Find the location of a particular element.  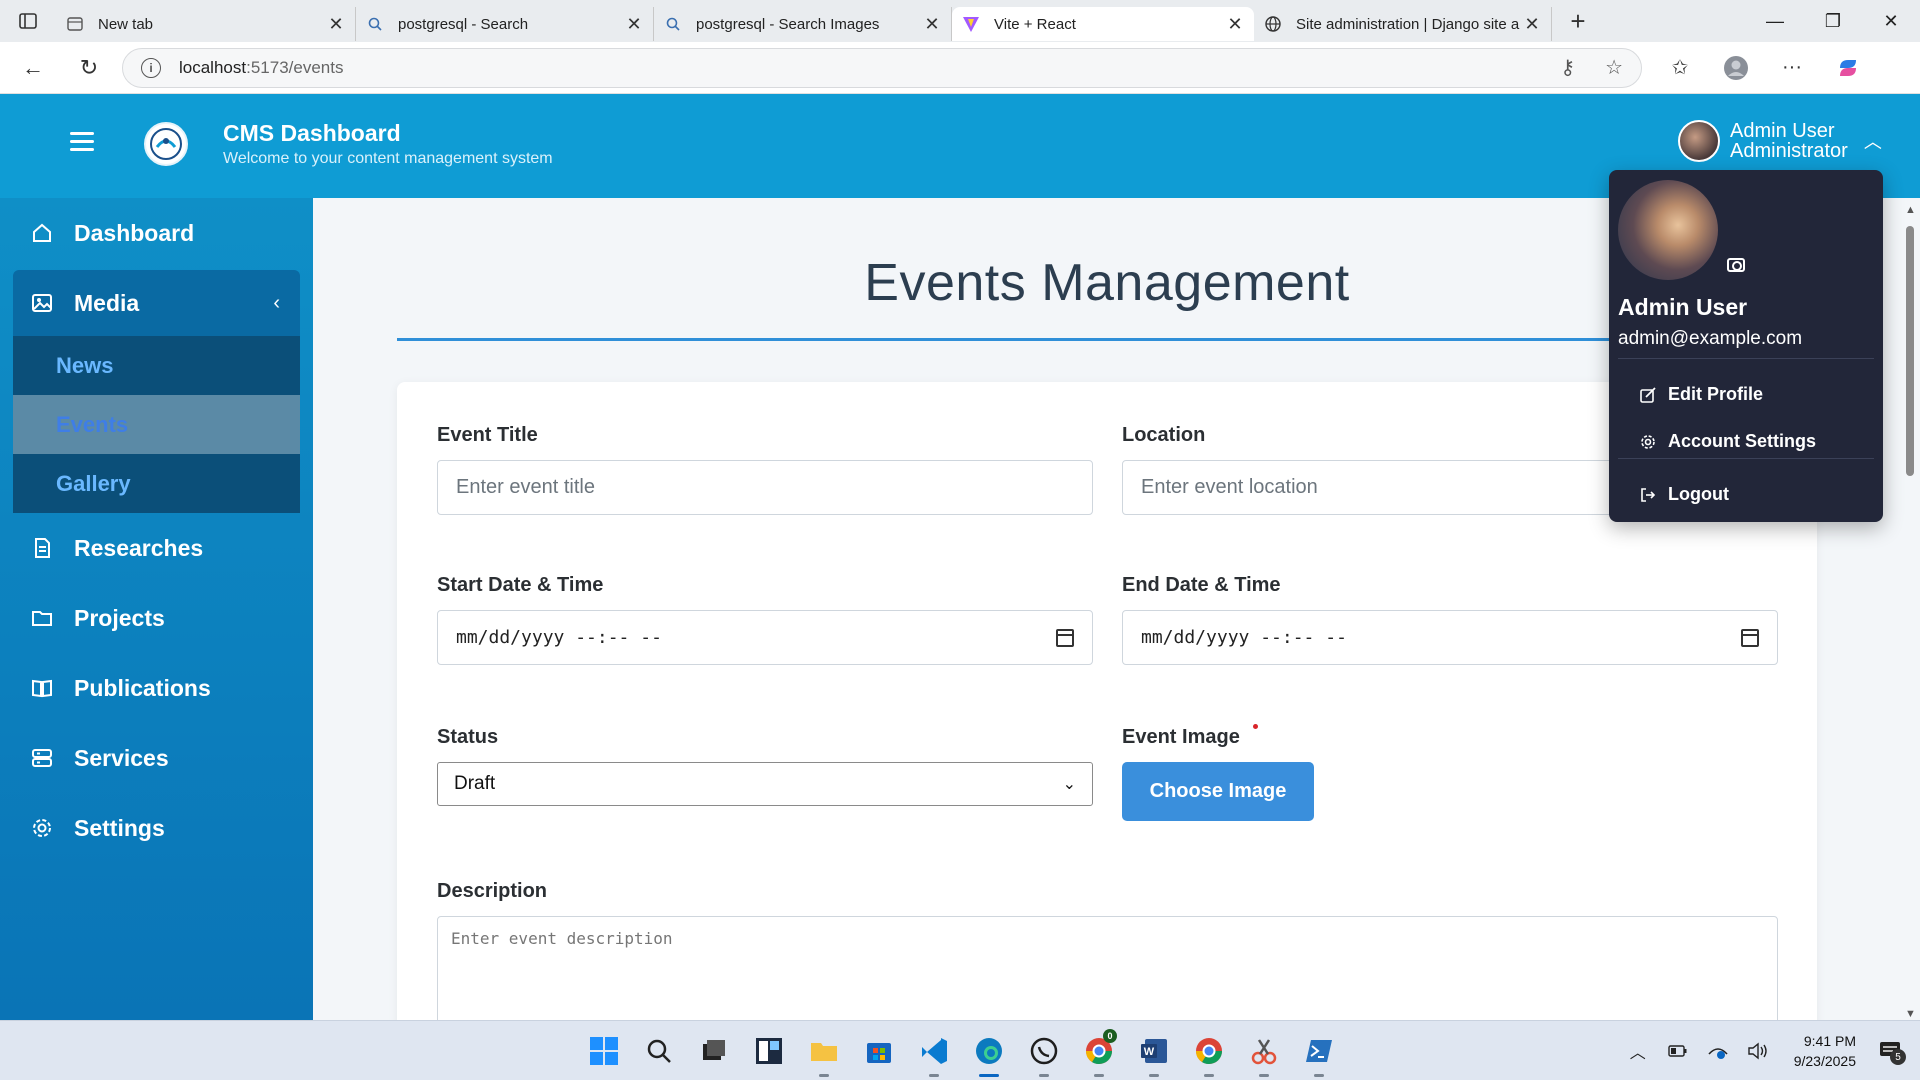

browser-tab-active: Vite + React ✕ is located at coordinates (1103, 24).